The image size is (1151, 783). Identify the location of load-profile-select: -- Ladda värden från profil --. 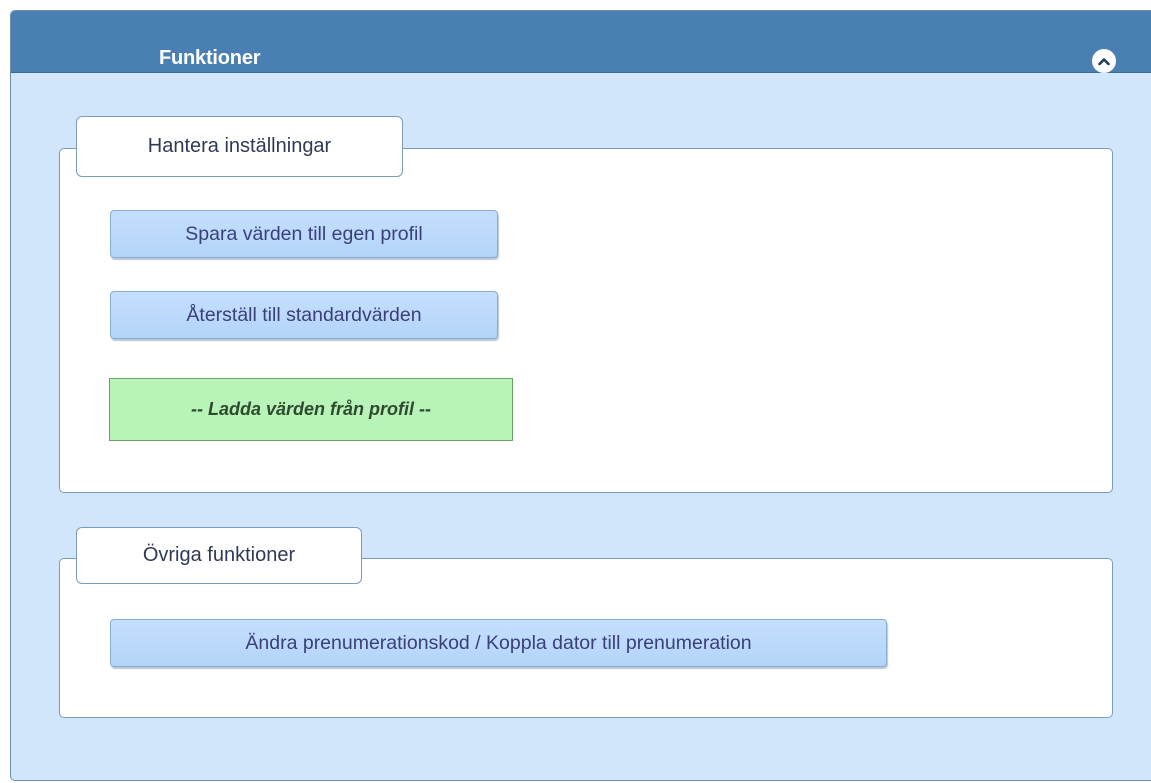
(311, 409).